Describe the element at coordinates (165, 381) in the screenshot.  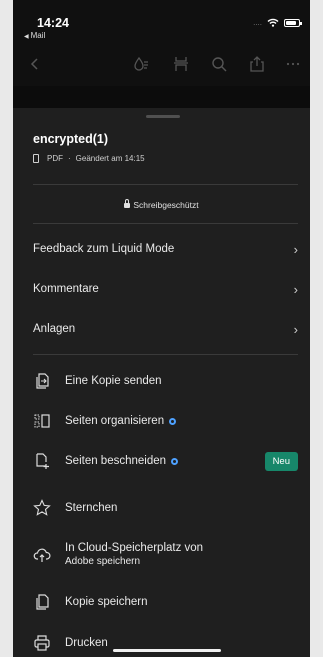
I see `send-copy-item: Eine Kopie senden` at that location.